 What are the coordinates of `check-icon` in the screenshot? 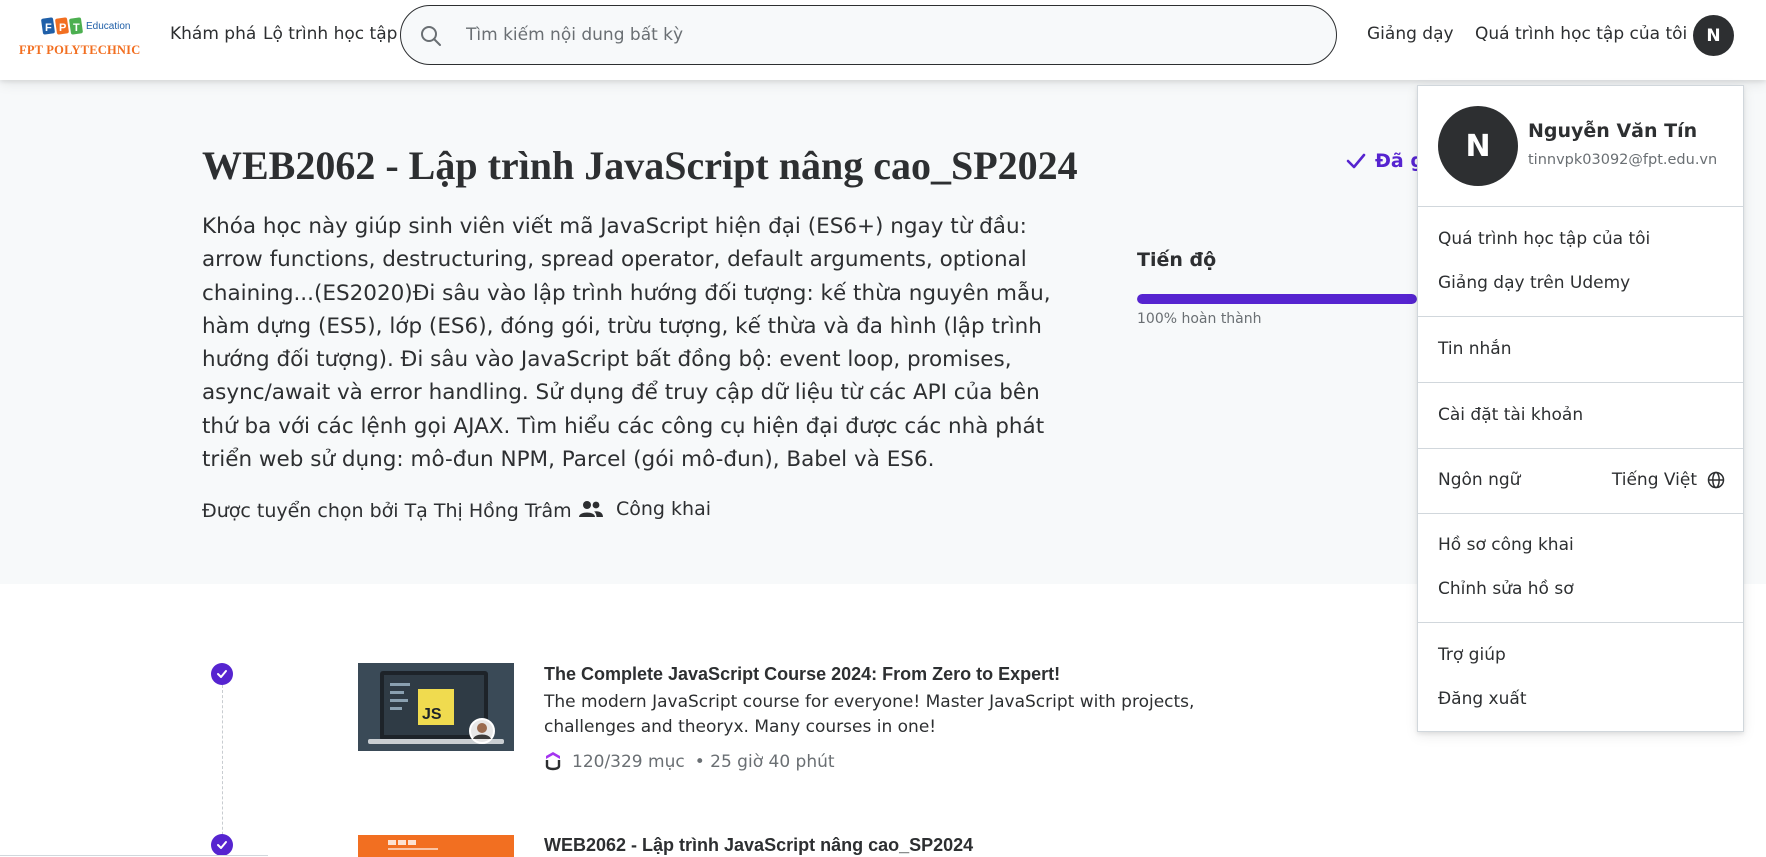 It's located at (1356, 161).